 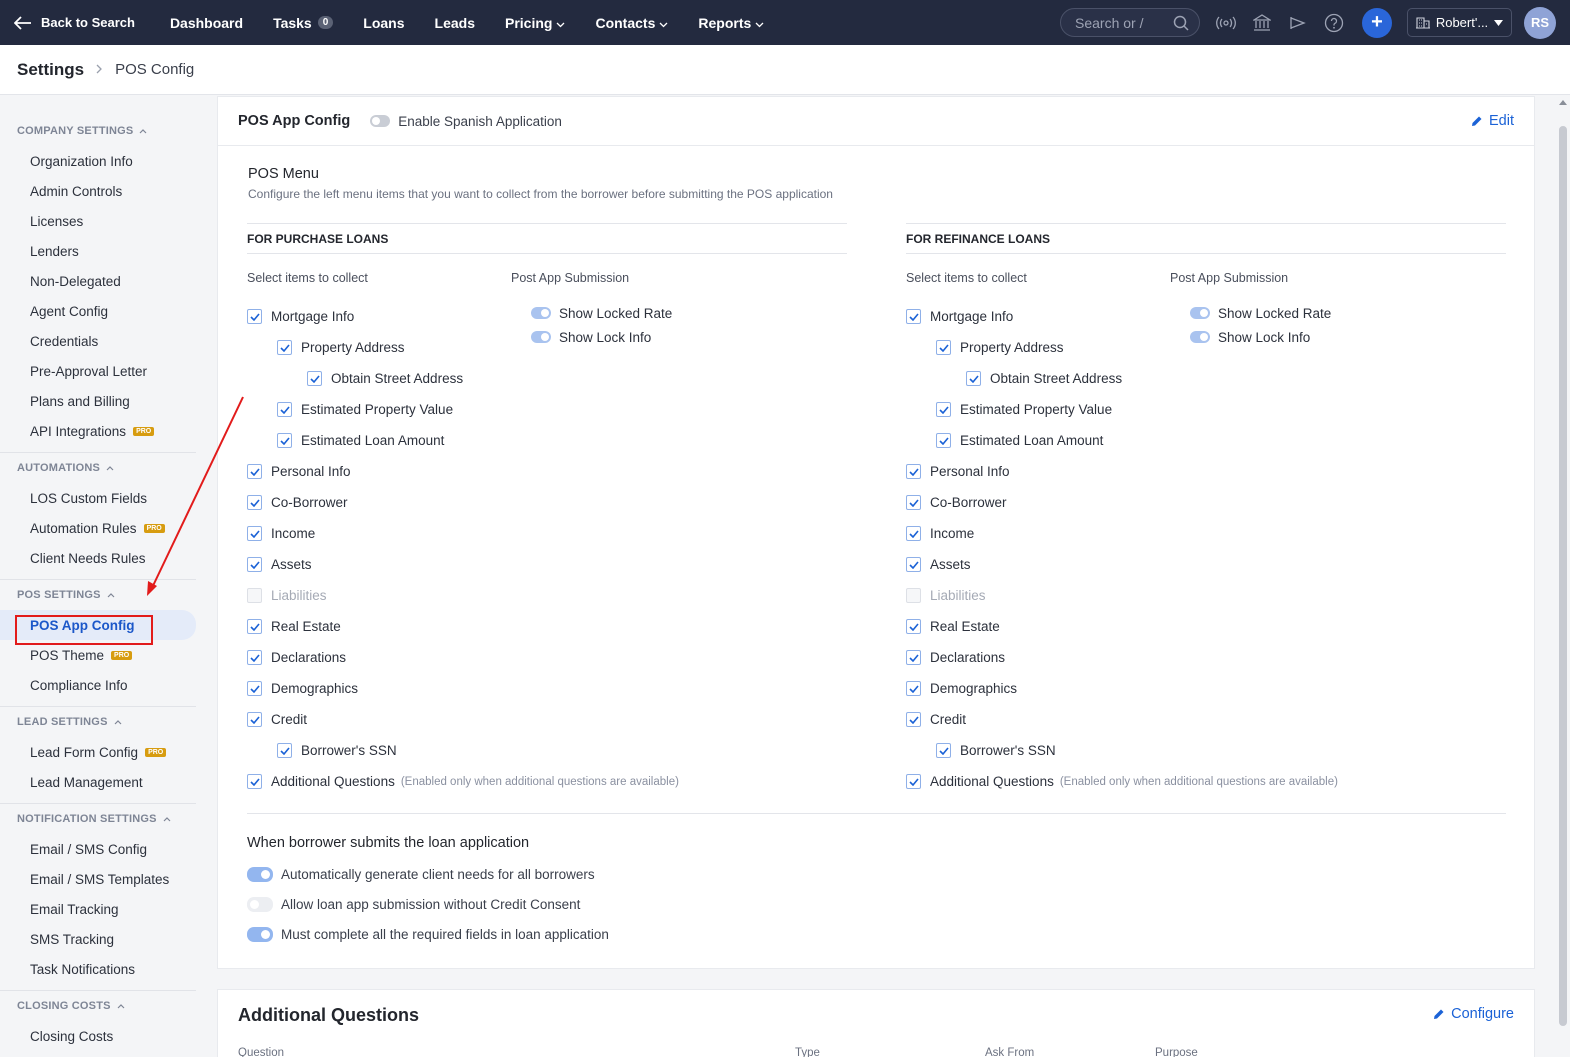 I want to click on sidebar-item-los-custom-fields: LOS Custom Fields, so click(x=103, y=498).